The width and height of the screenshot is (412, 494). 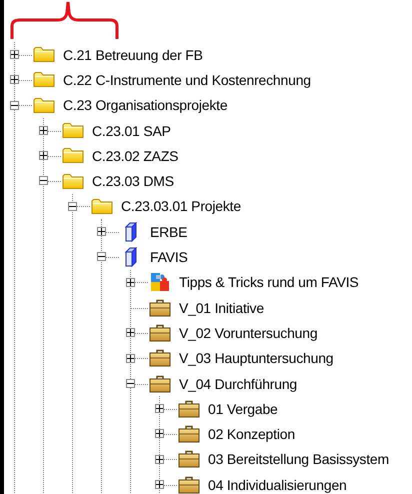 What do you see at coordinates (181, 206) in the screenshot?
I see `tree-item-label: C.23.03.01 Projekte` at bounding box center [181, 206].